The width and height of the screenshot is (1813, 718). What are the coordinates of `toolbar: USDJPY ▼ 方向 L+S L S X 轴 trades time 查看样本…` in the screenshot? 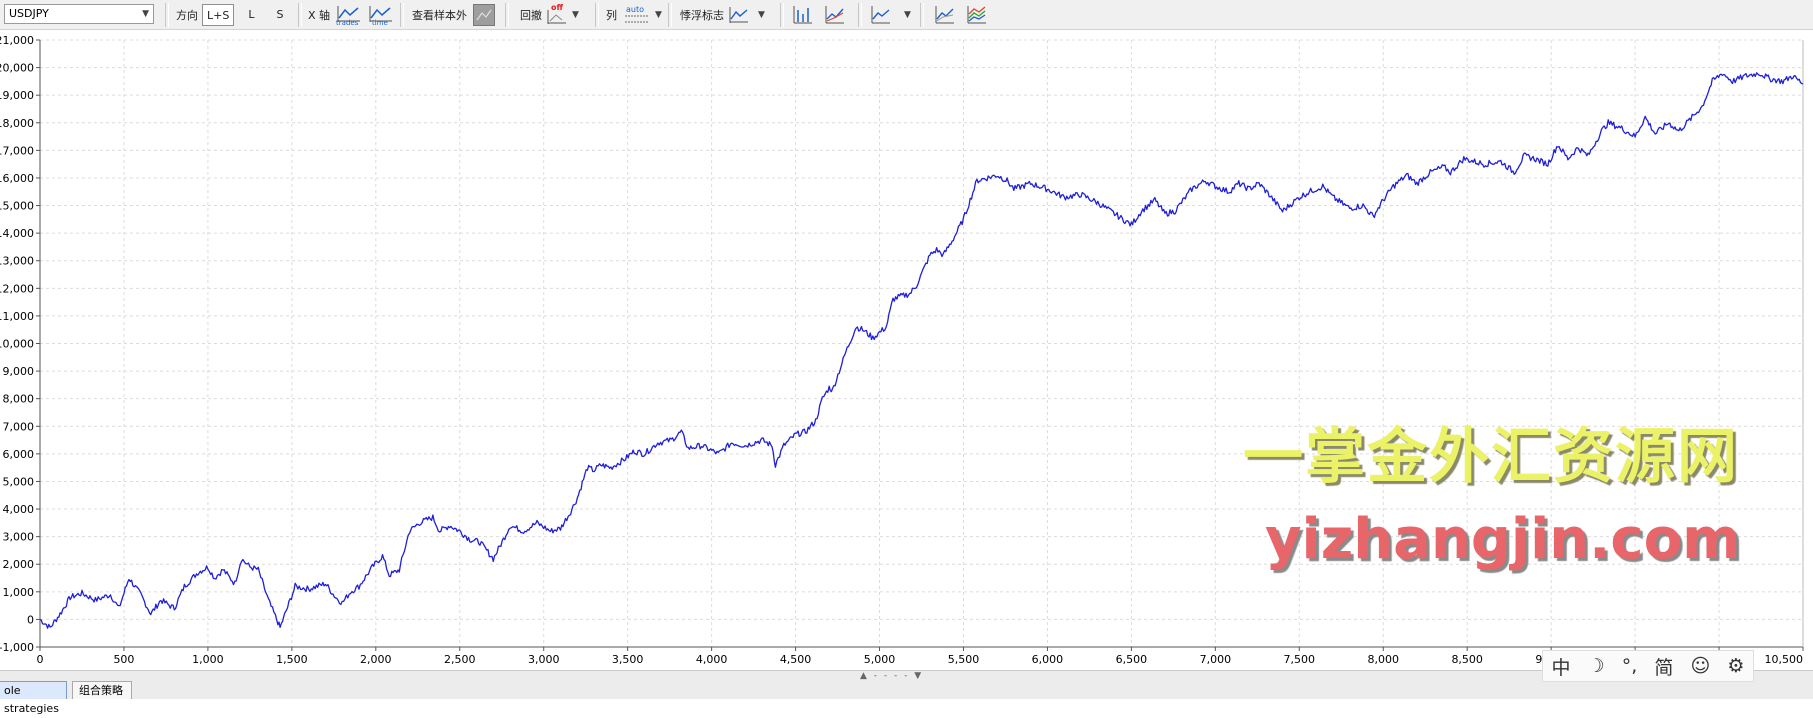 It's located at (906, 15).